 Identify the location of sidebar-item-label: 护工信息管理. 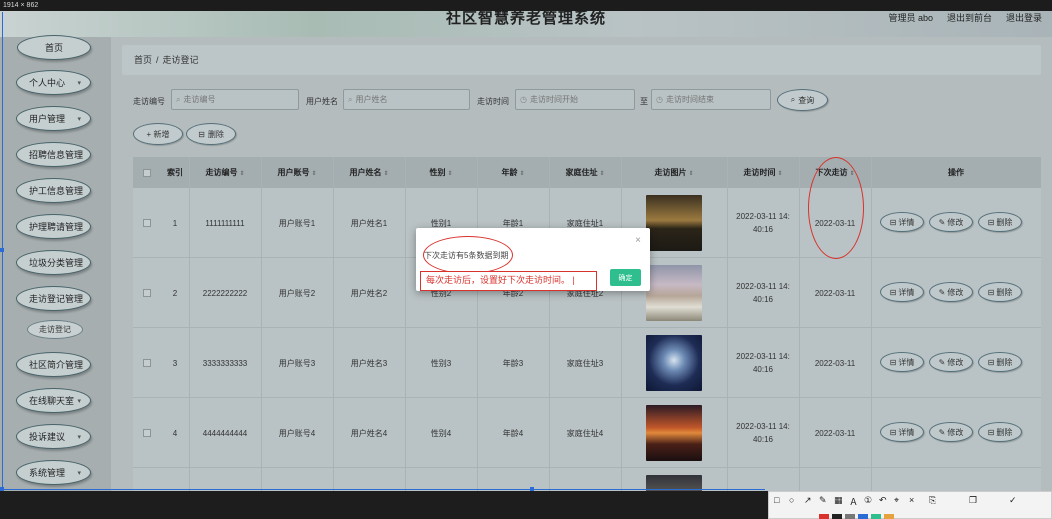
(56, 191).